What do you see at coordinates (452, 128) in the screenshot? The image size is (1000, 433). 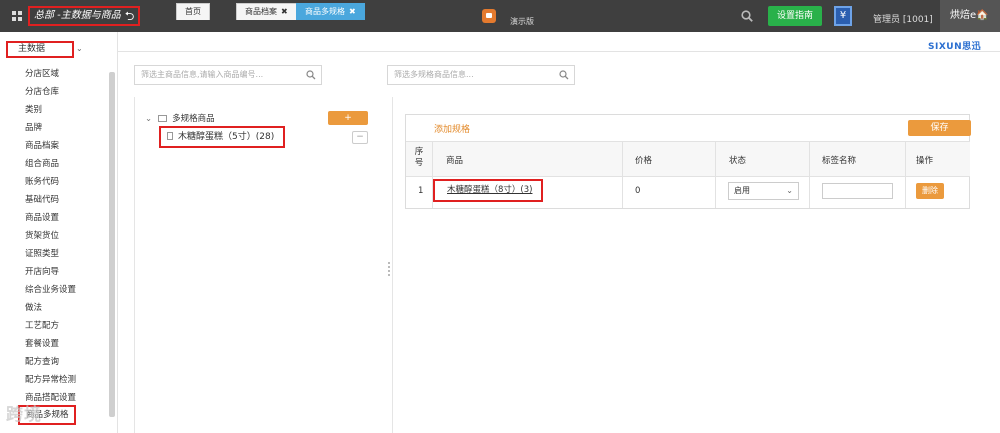 I see `add-spec-link: 添加规格` at bounding box center [452, 128].